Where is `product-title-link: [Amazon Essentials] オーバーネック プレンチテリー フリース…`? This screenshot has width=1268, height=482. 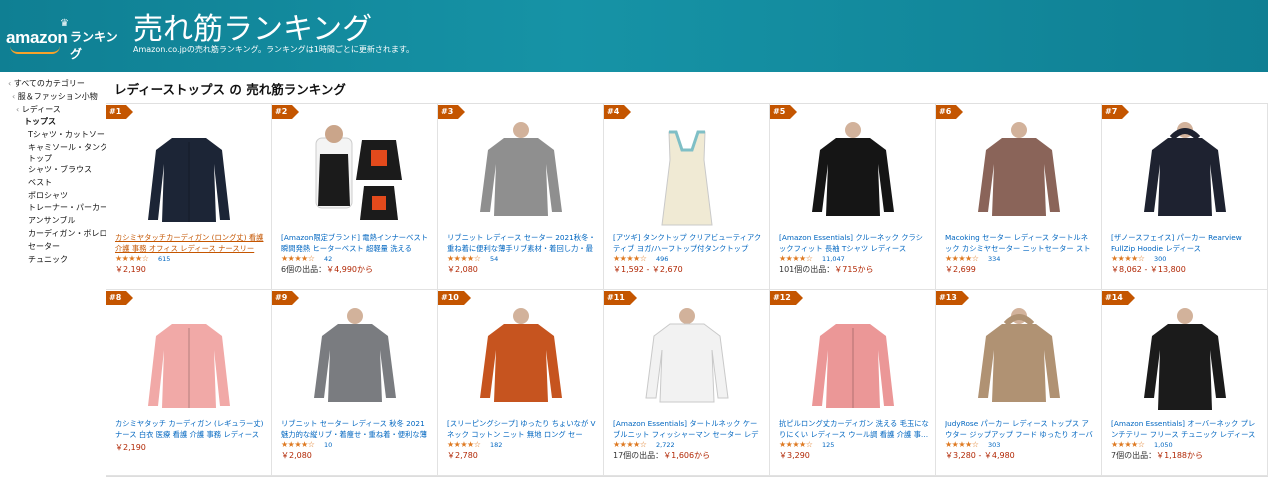 product-title-link: [Amazon Essentials] オーバーネック プレンチテリー フリース… is located at coordinates (1186, 429).